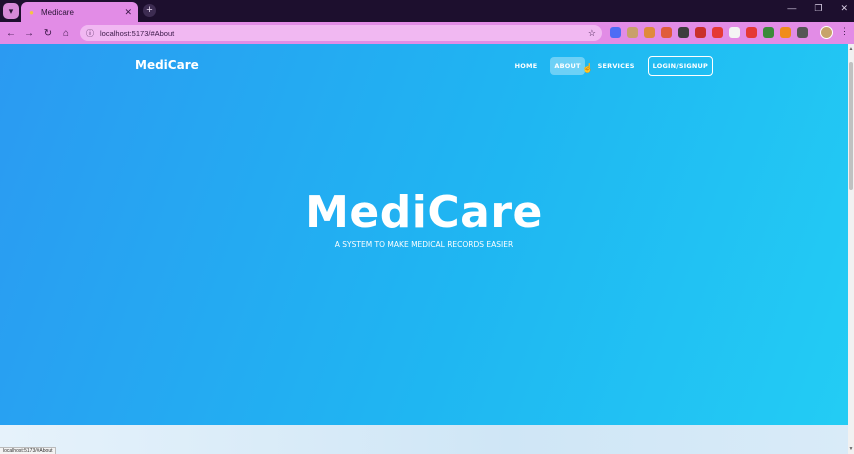  What do you see at coordinates (851, 49) in the screenshot?
I see `scroll-up-icon: ▲` at bounding box center [851, 49].